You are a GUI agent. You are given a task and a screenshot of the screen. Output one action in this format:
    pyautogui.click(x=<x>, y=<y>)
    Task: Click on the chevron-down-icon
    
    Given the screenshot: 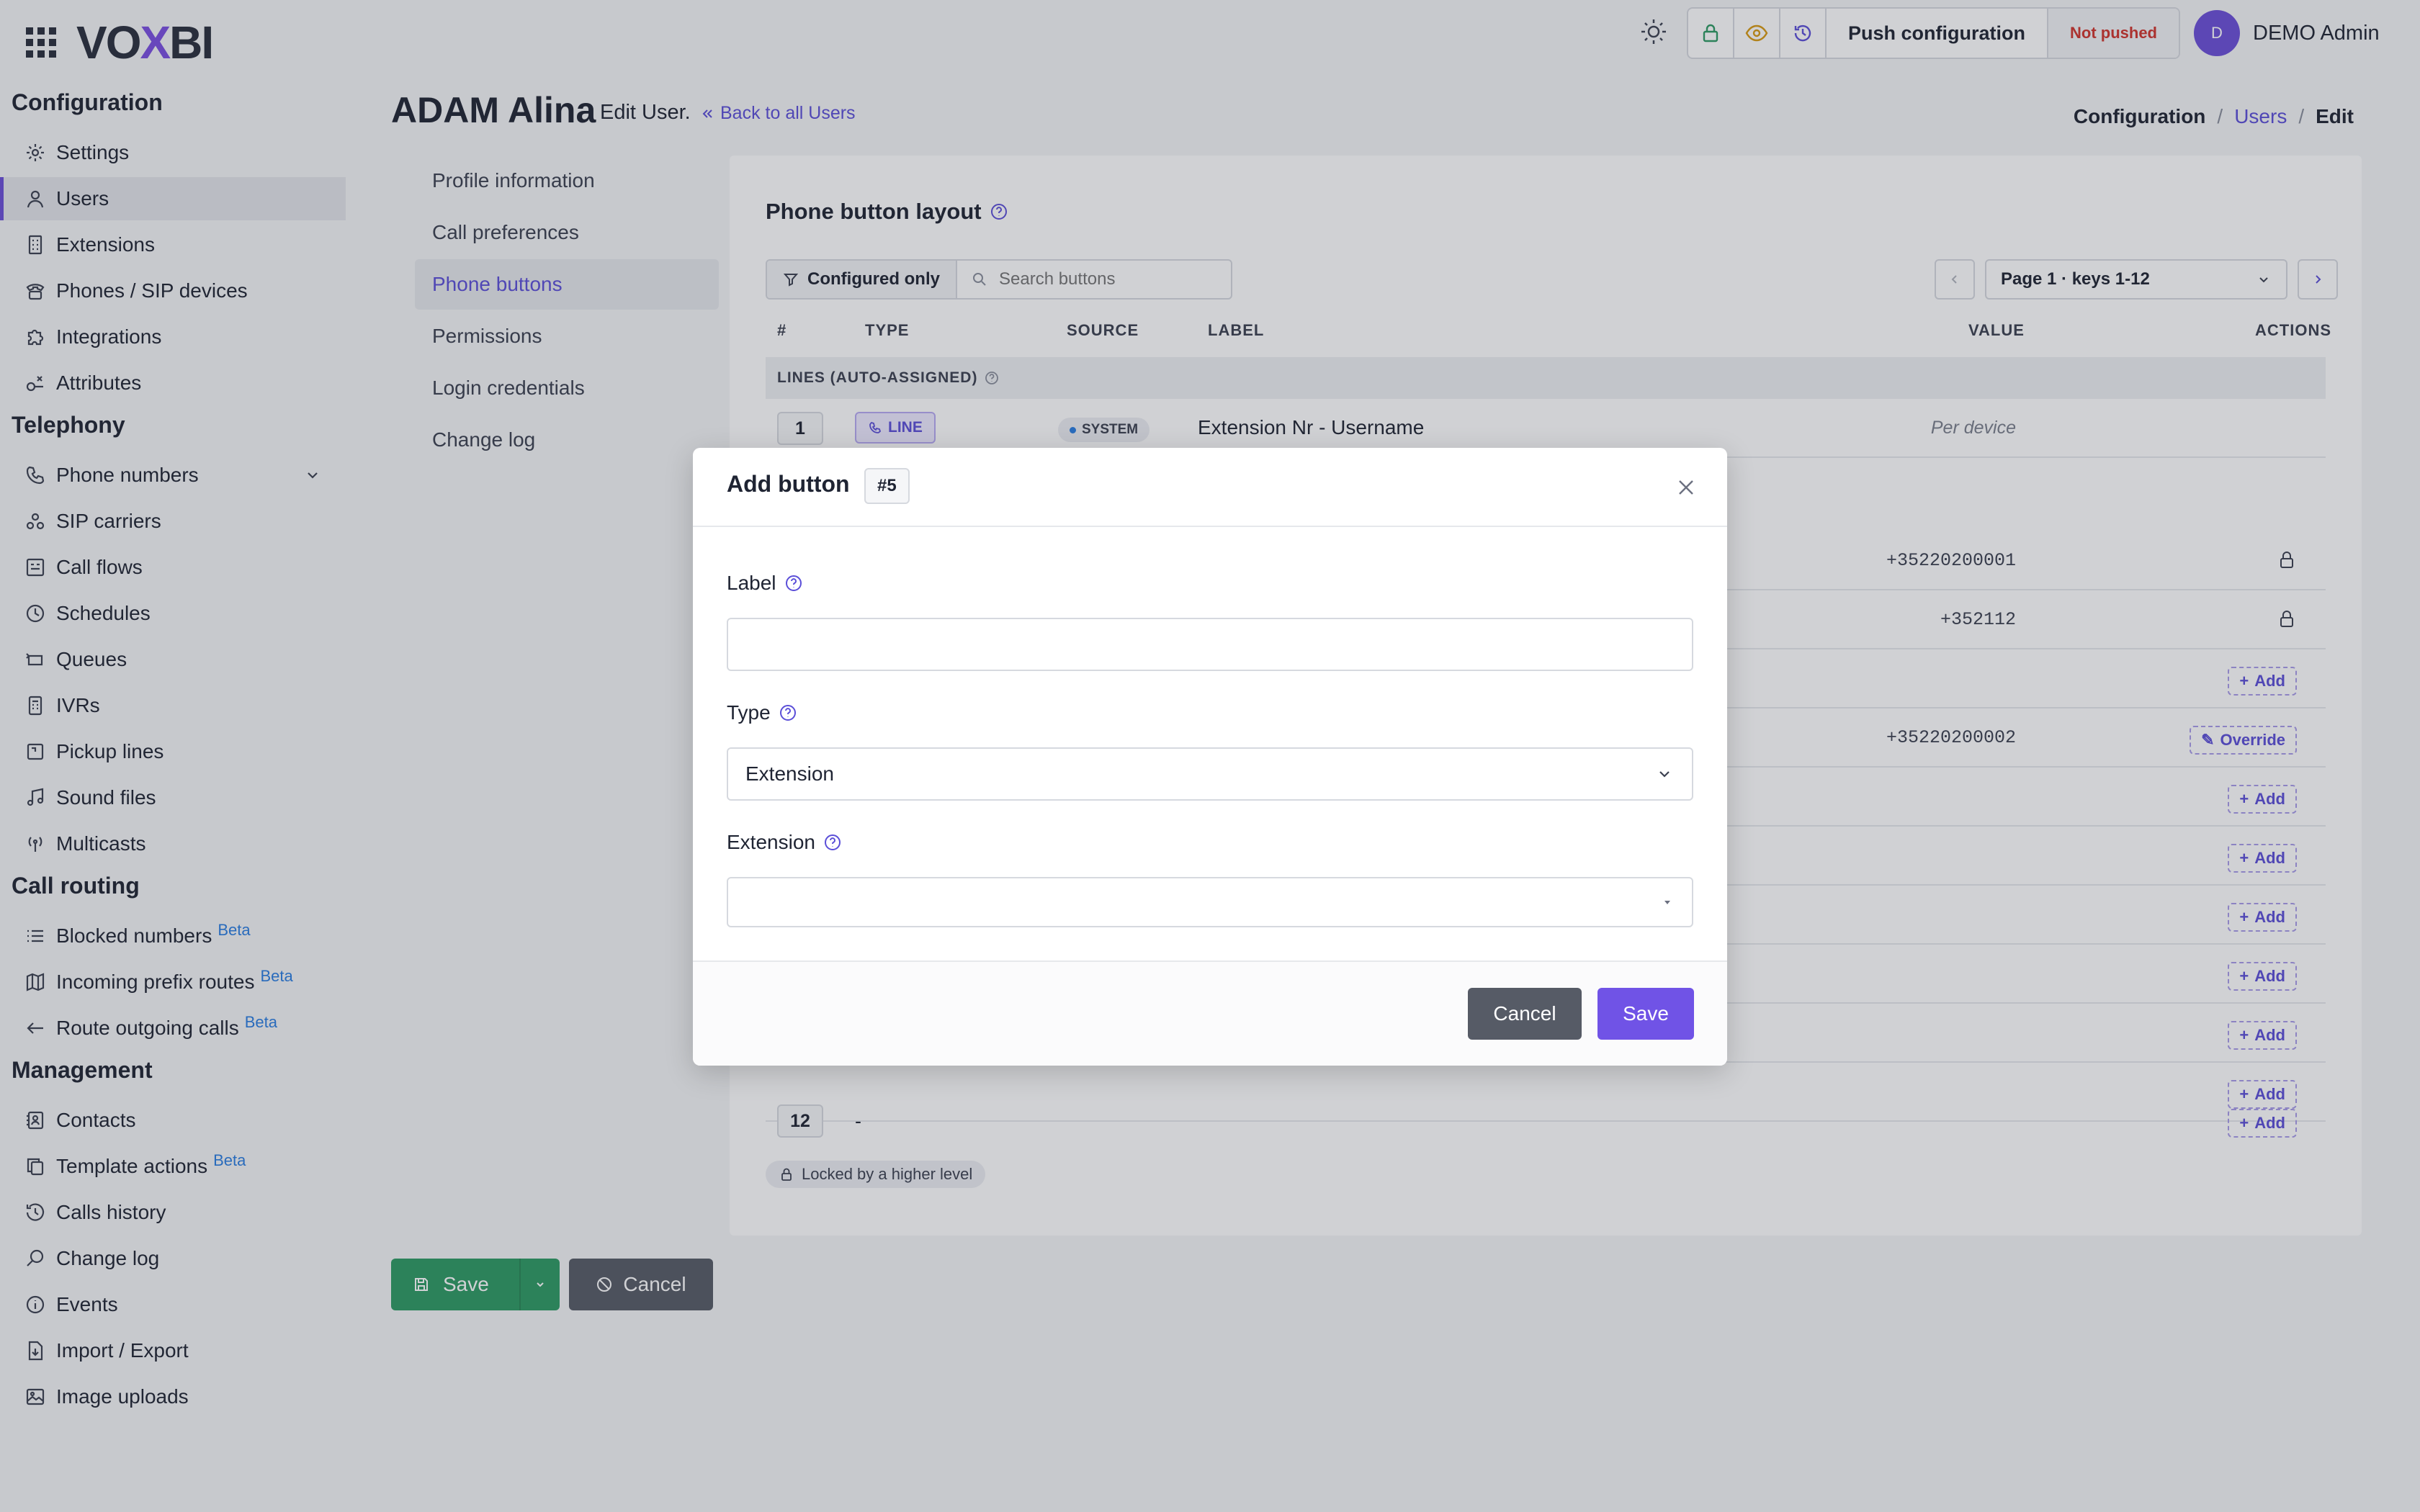 What is the action you would take?
    pyautogui.click(x=1664, y=774)
    